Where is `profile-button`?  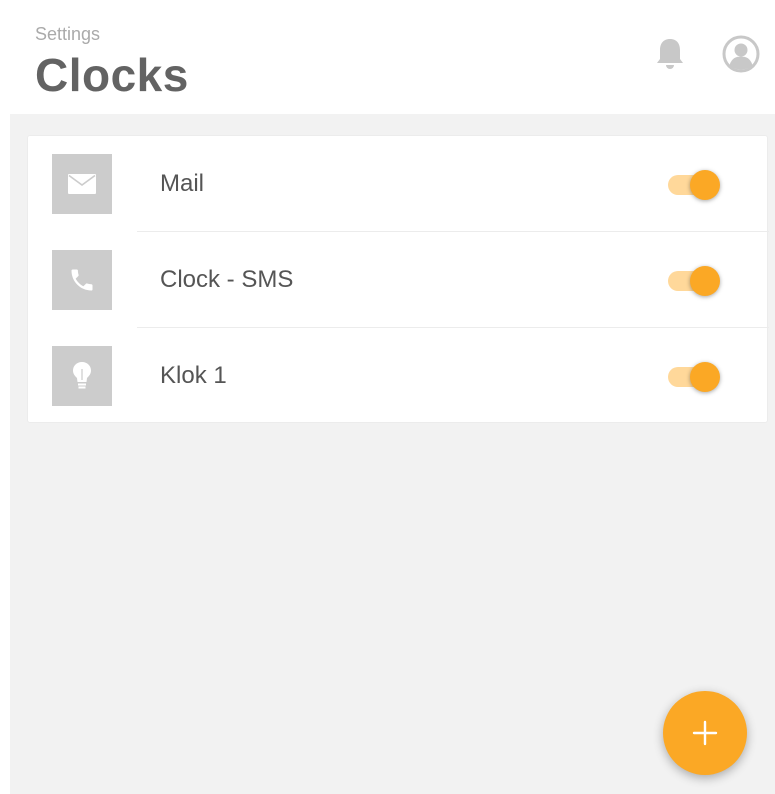
profile-button is located at coordinates (741, 54).